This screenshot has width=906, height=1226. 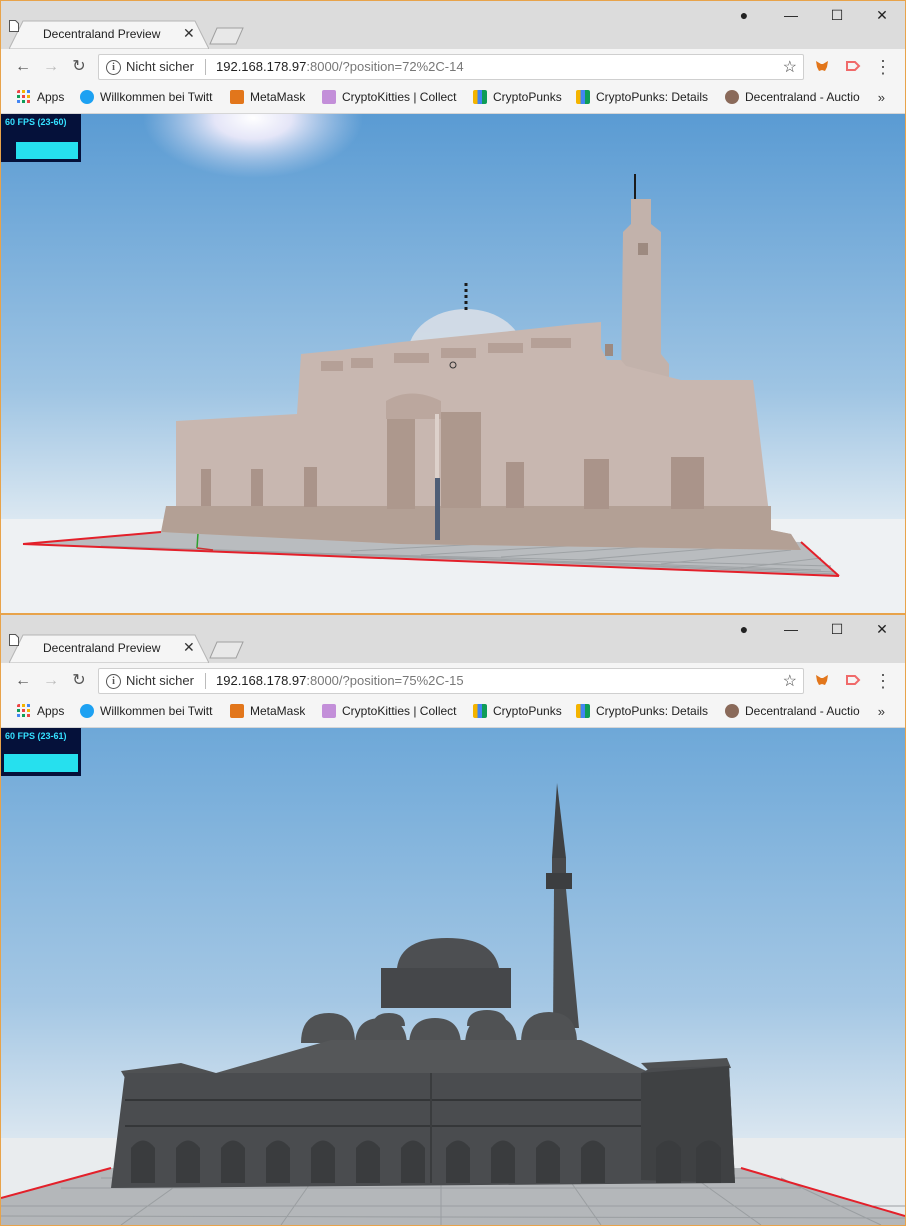 What do you see at coordinates (102, 34) in the screenshot?
I see `tab-title: Decentraland Preview` at bounding box center [102, 34].